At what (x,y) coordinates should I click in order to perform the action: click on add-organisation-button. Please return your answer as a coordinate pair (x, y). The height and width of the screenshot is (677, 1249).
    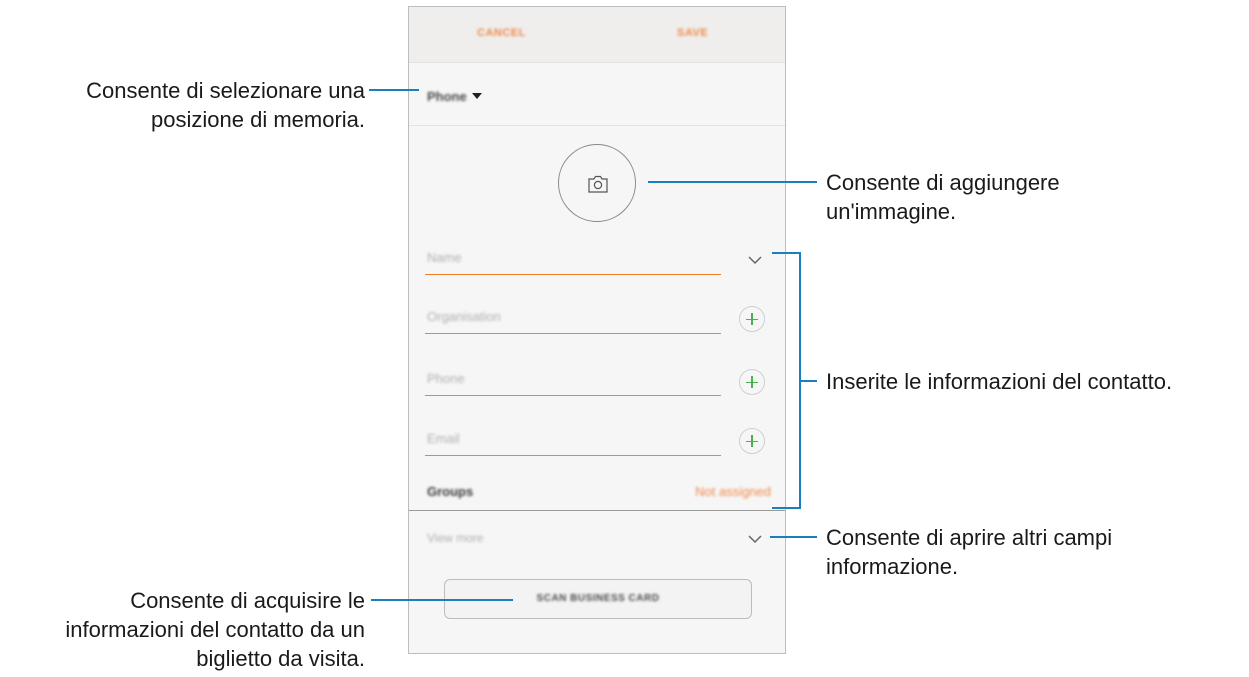
    Looking at the image, I should click on (752, 319).